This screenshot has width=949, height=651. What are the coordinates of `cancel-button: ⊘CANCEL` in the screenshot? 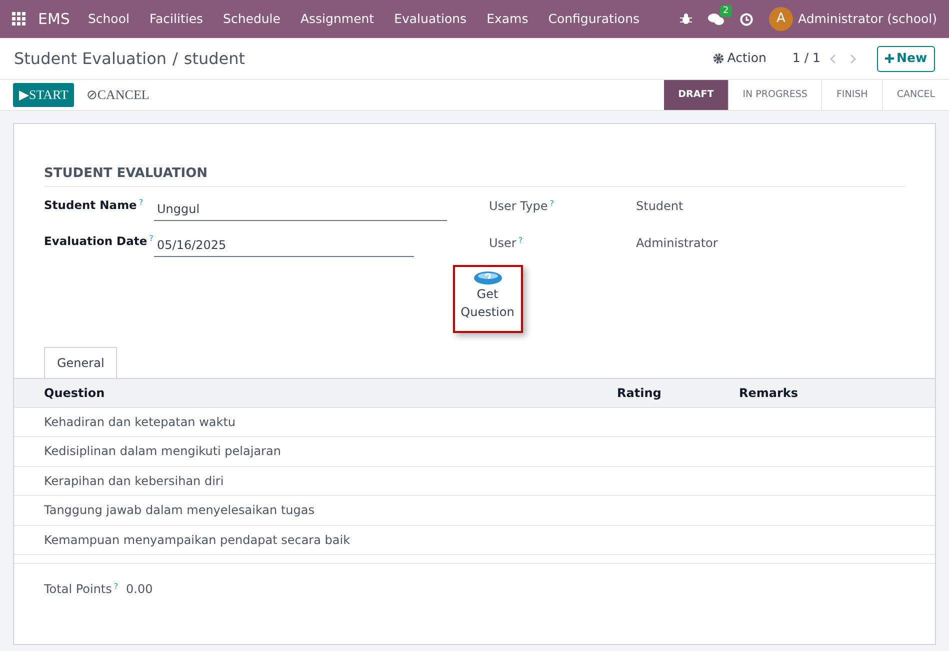 It's located at (118, 95).